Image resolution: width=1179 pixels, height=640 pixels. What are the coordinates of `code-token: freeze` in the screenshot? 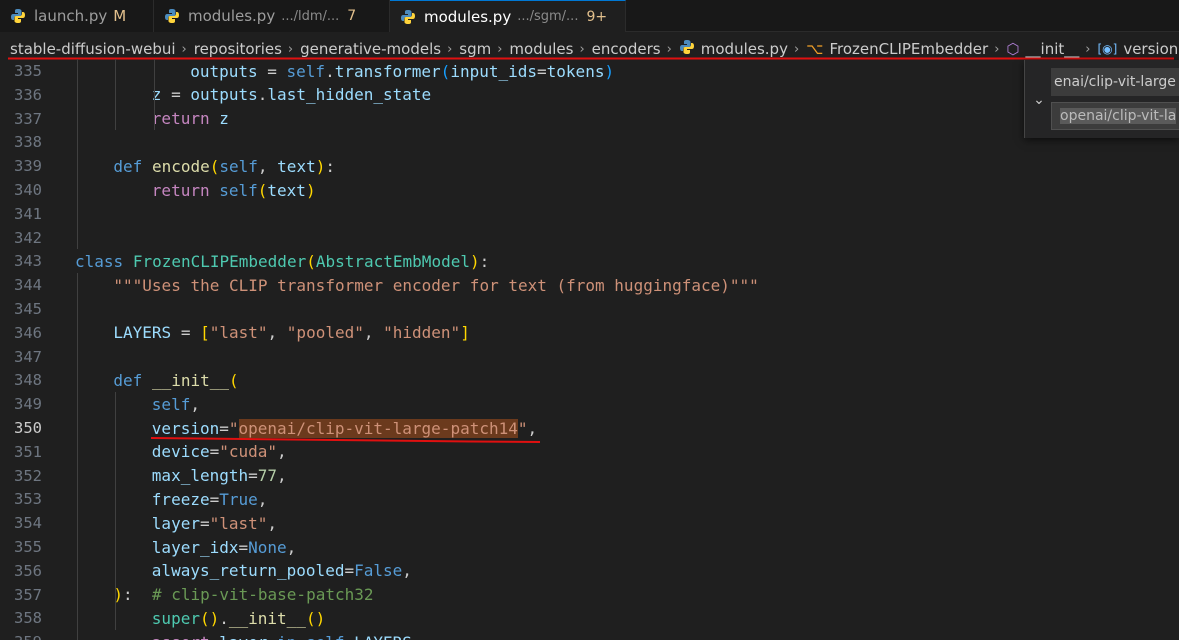 It's located at (180, 499).